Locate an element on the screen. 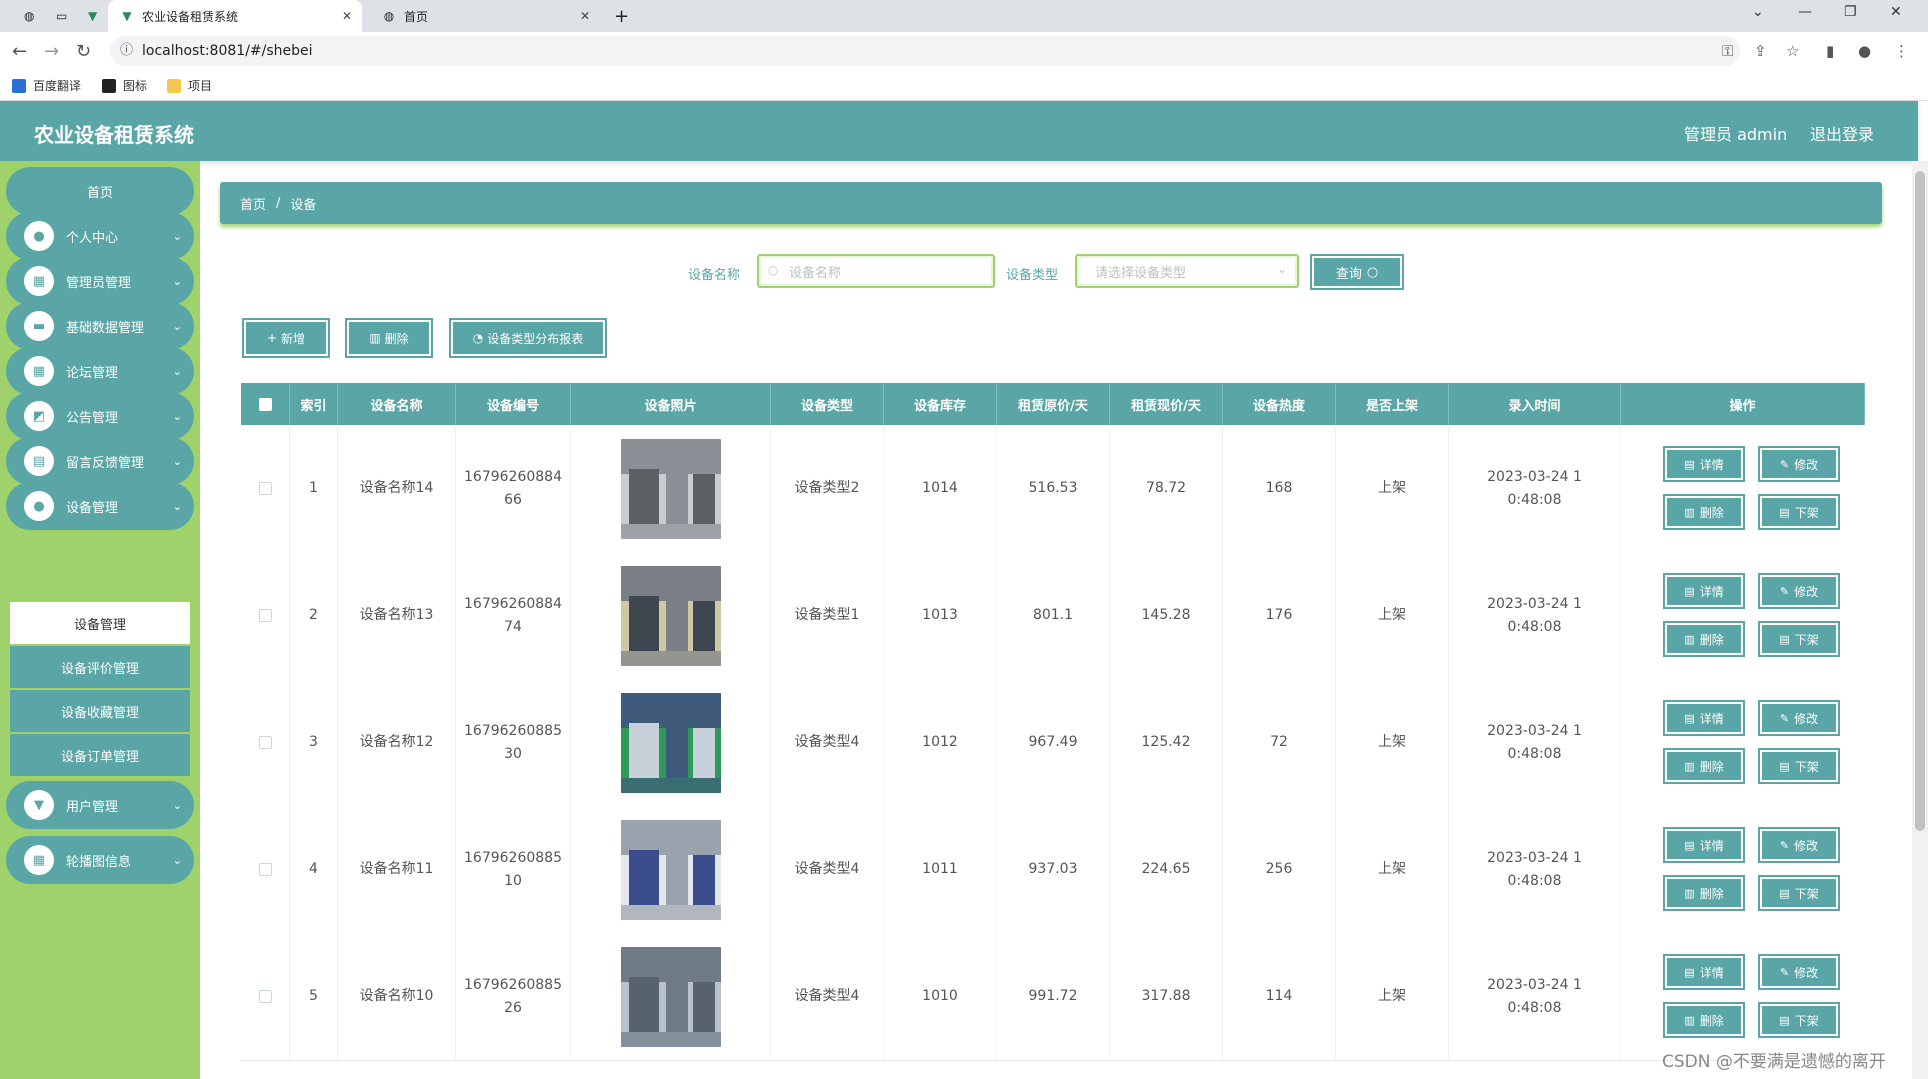  tab-extra-vue: ▼ is located at coordinates (90, 16).